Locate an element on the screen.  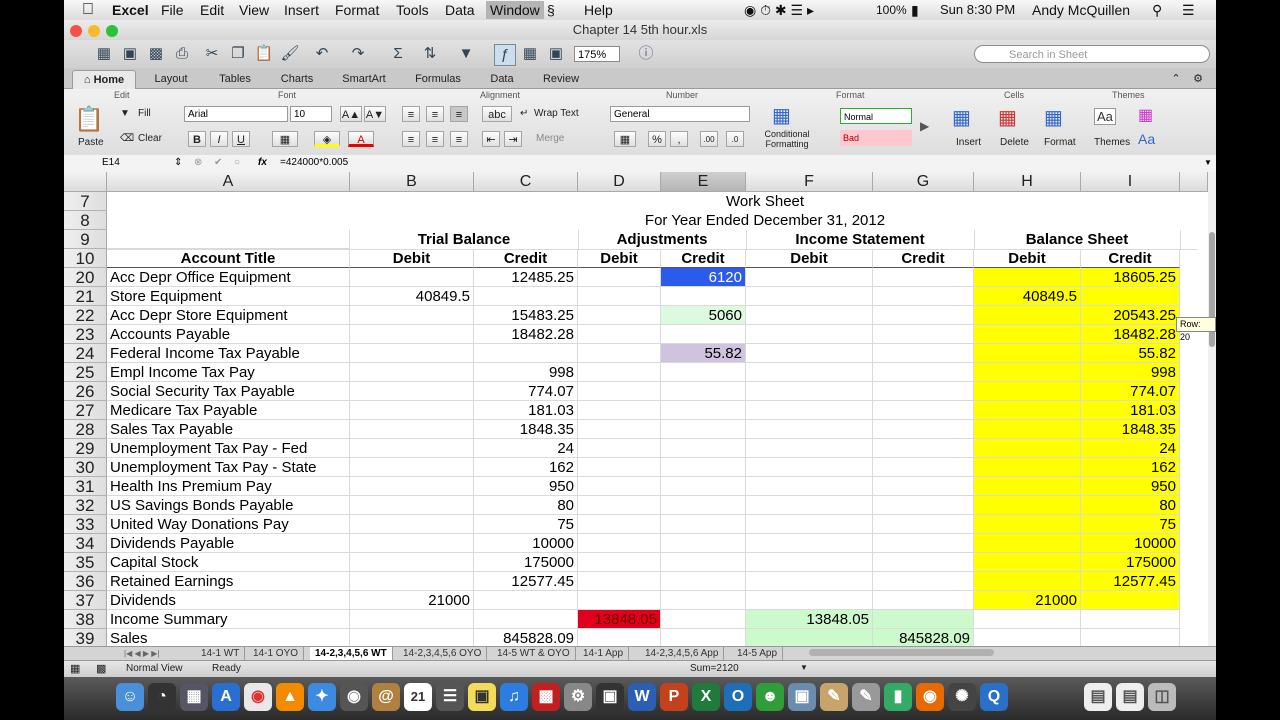
menu-window: Window is located at coordinates (515, 10).